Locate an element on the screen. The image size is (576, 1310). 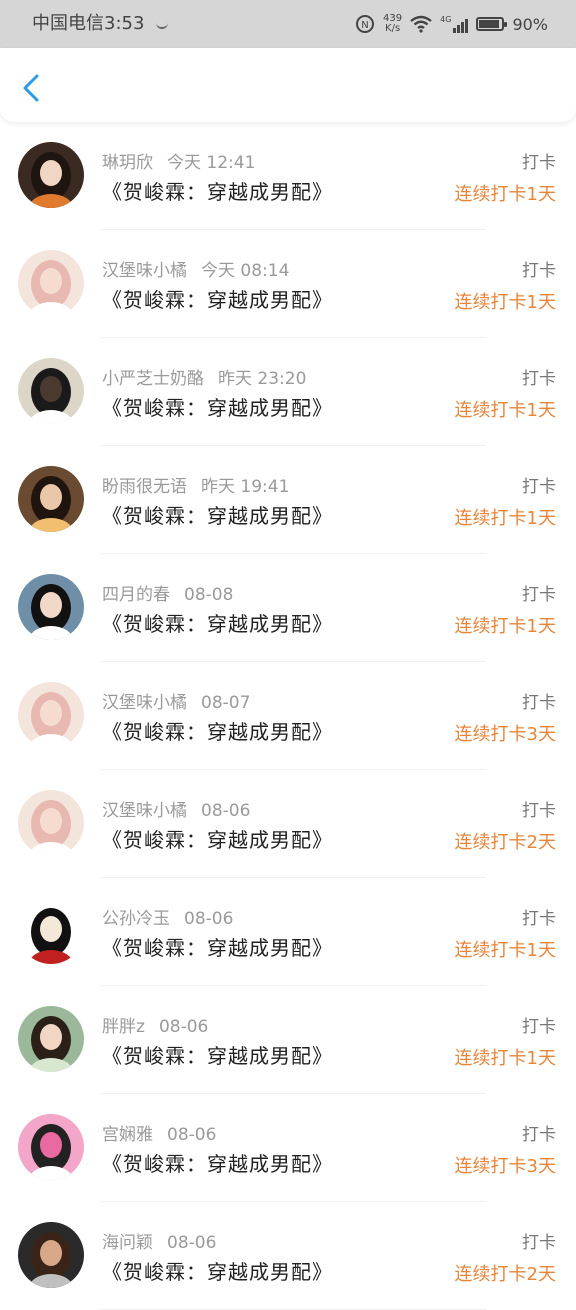
list-item: 汉堡味小橘 今天 08:14 《贺峻霖：穿越成男配》 打卡 连续打卡1天 is located at coordinates (288, 284).